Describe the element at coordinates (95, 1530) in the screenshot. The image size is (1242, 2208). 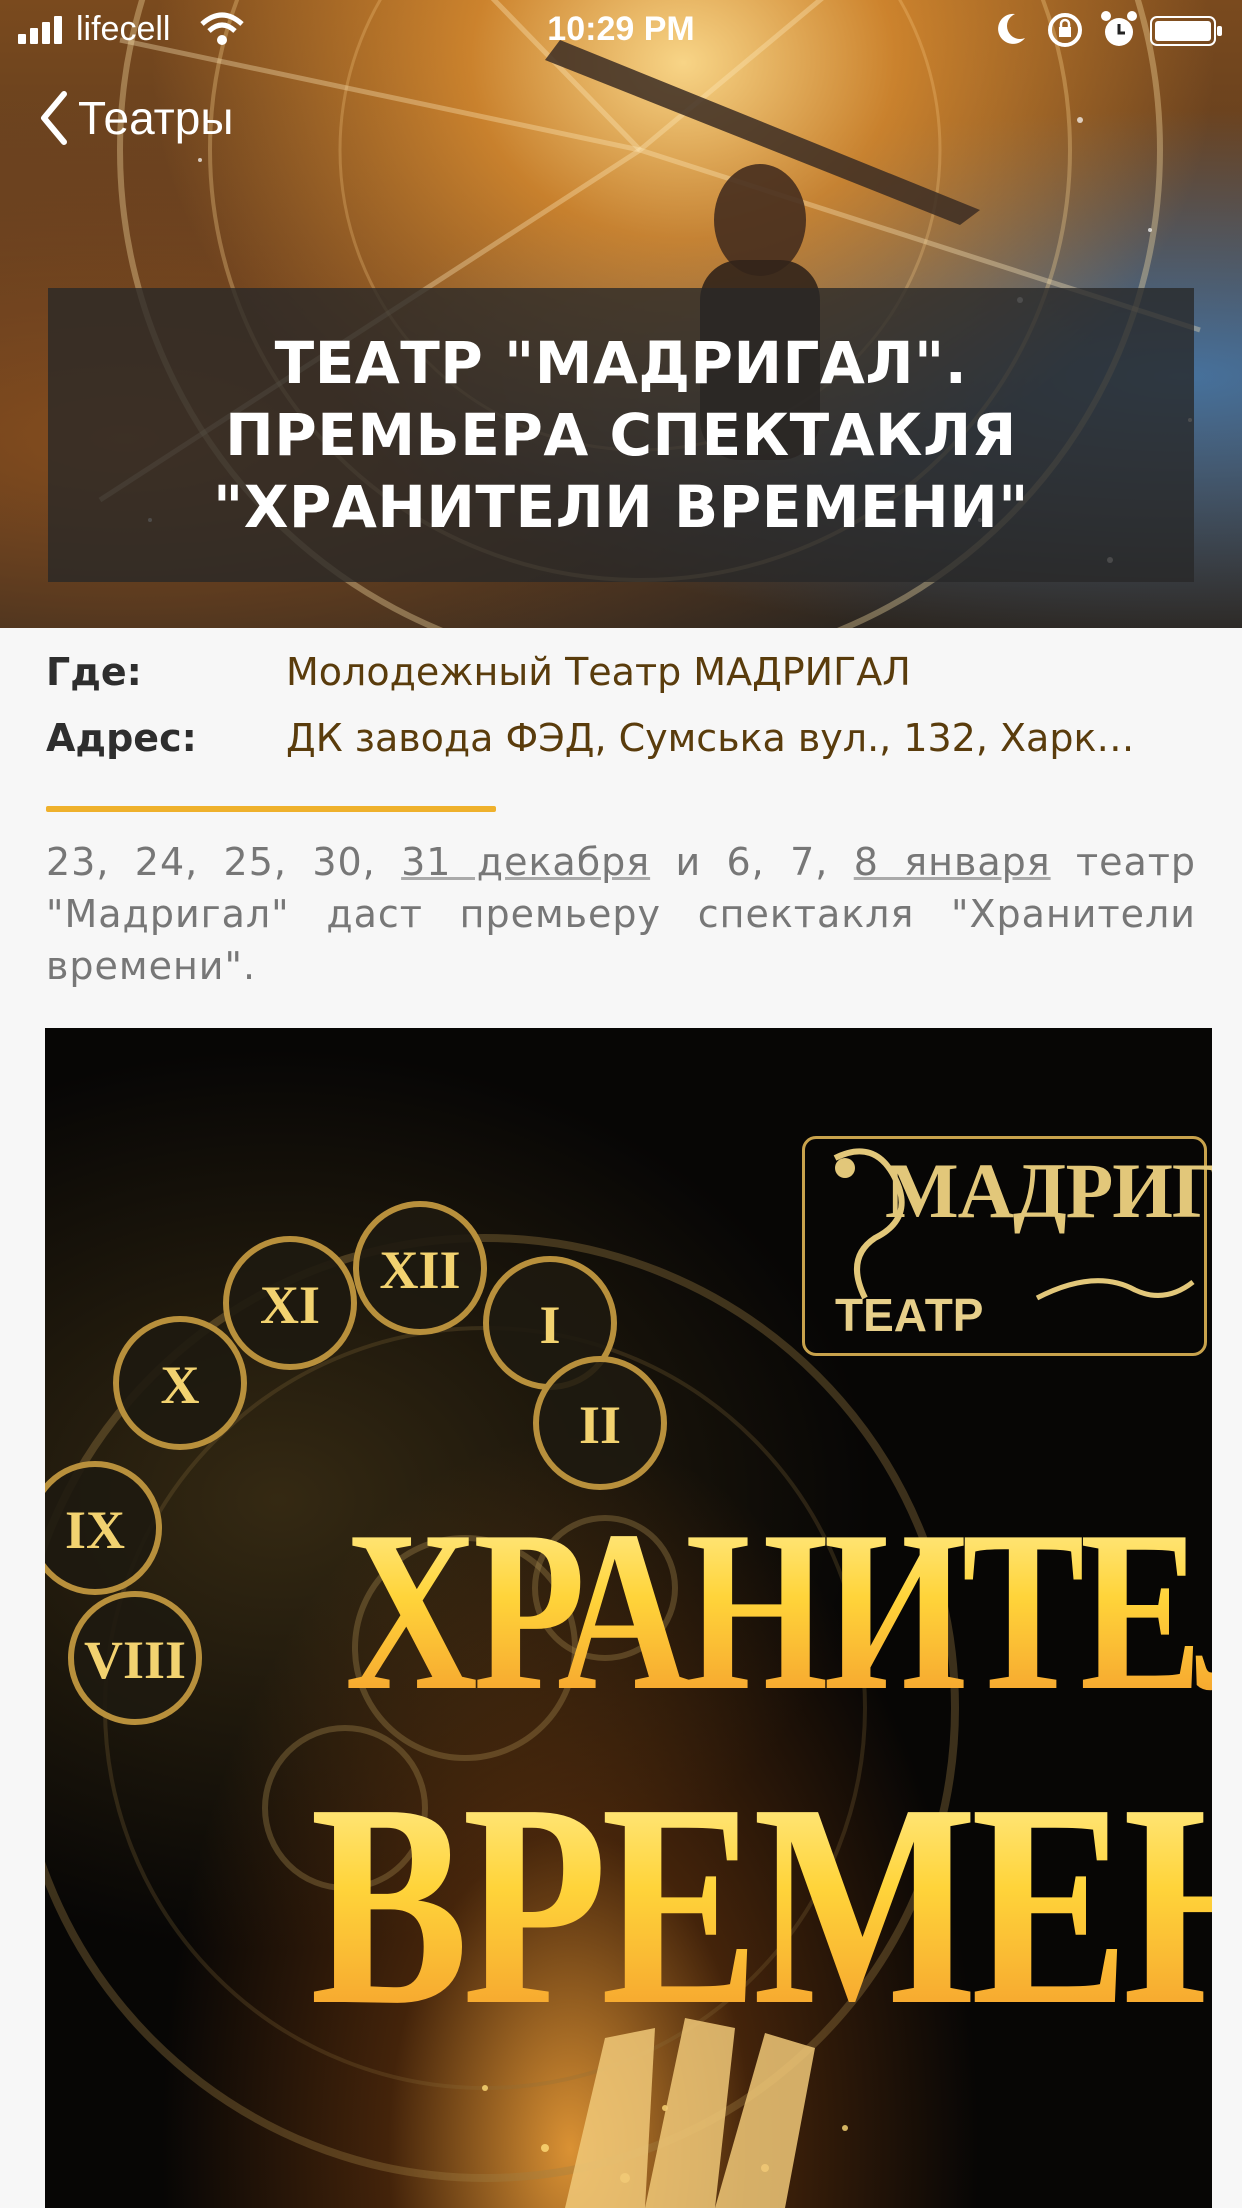
I see `clock-numeral-label: IX` at that location.